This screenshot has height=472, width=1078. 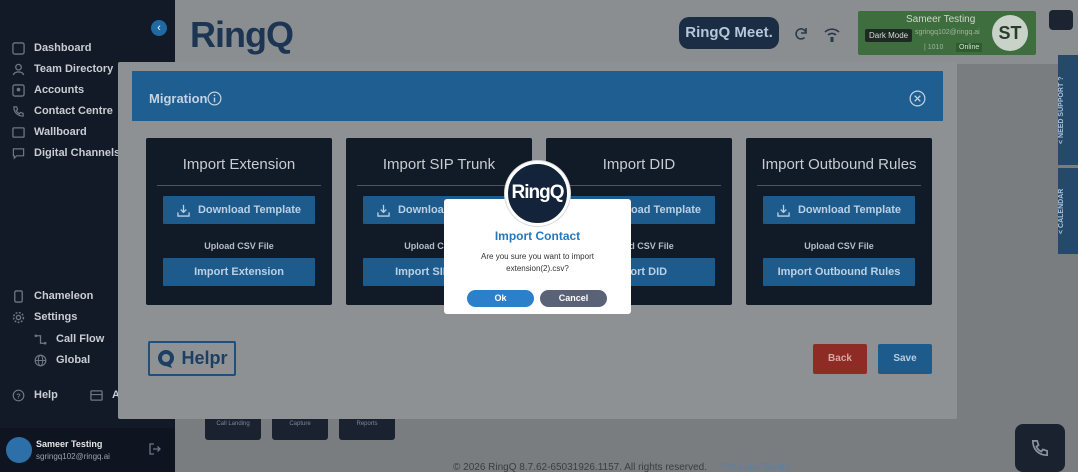 I want to click on profile-email: sgringq102@ringq.ai, so click(x=947, y=32).